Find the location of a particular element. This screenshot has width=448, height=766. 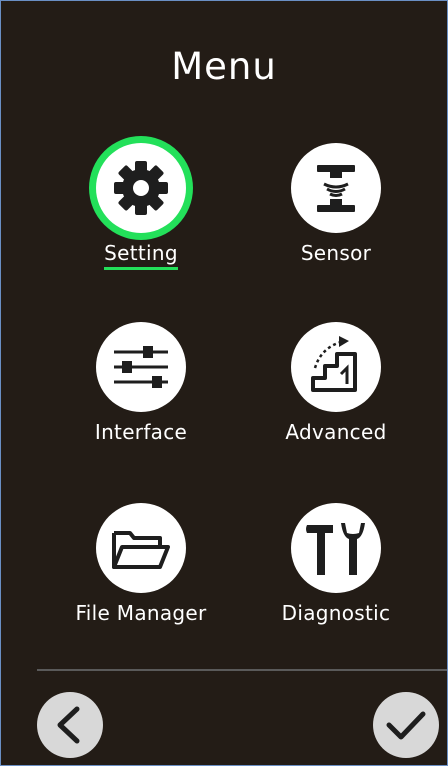

sensor-icon is located at coordinates (336, 188).